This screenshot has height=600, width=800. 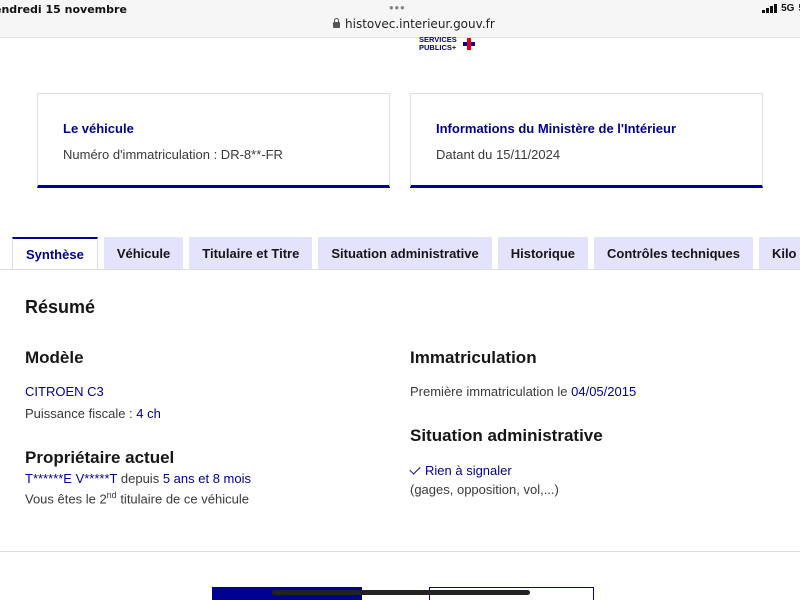 I want to click on model-name: CITROEN C3, so click(x=64, y=391).